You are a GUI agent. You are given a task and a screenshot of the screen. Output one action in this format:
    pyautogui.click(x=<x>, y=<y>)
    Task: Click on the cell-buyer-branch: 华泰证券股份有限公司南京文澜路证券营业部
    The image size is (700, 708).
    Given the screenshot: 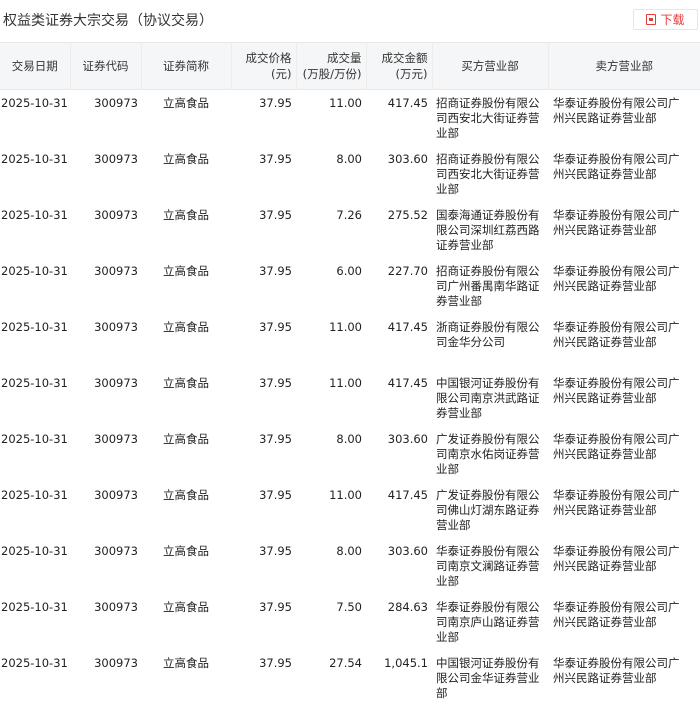 What is the action you would take?
    pyautogui.click(x=488, y=565)
    